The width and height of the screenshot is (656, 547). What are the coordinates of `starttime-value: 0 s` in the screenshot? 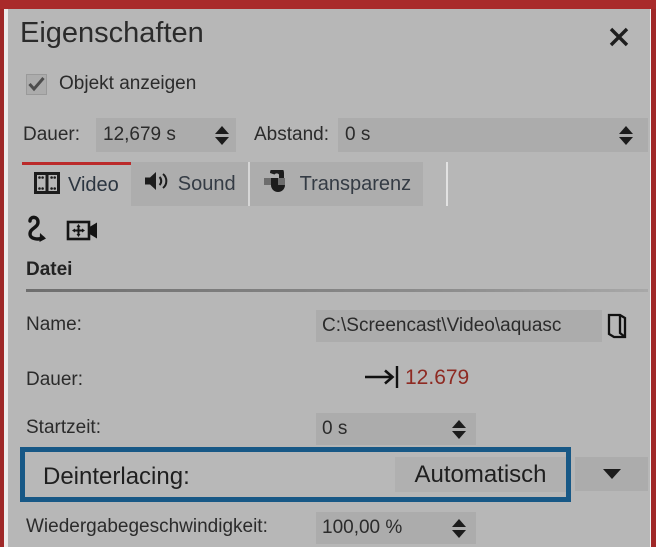 It's located at (335, 428).